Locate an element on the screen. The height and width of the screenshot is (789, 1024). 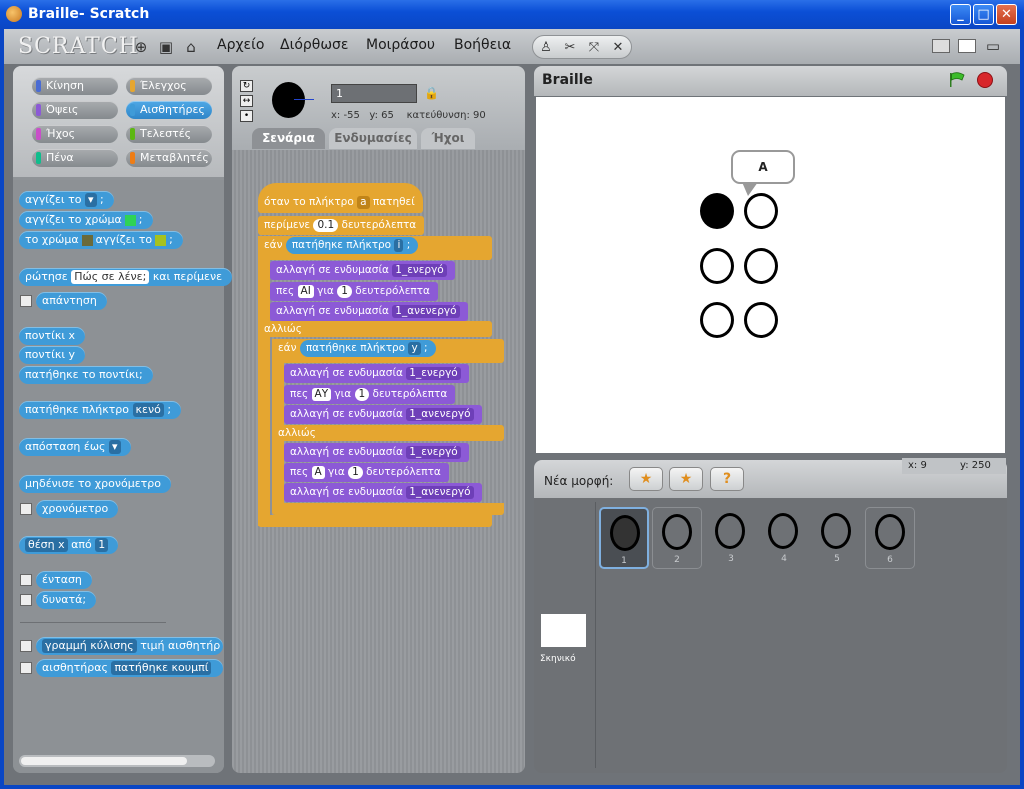
say-block: πες ΑΙ για 1 δευτερόλεπτα is located at coordinates (354, 291).